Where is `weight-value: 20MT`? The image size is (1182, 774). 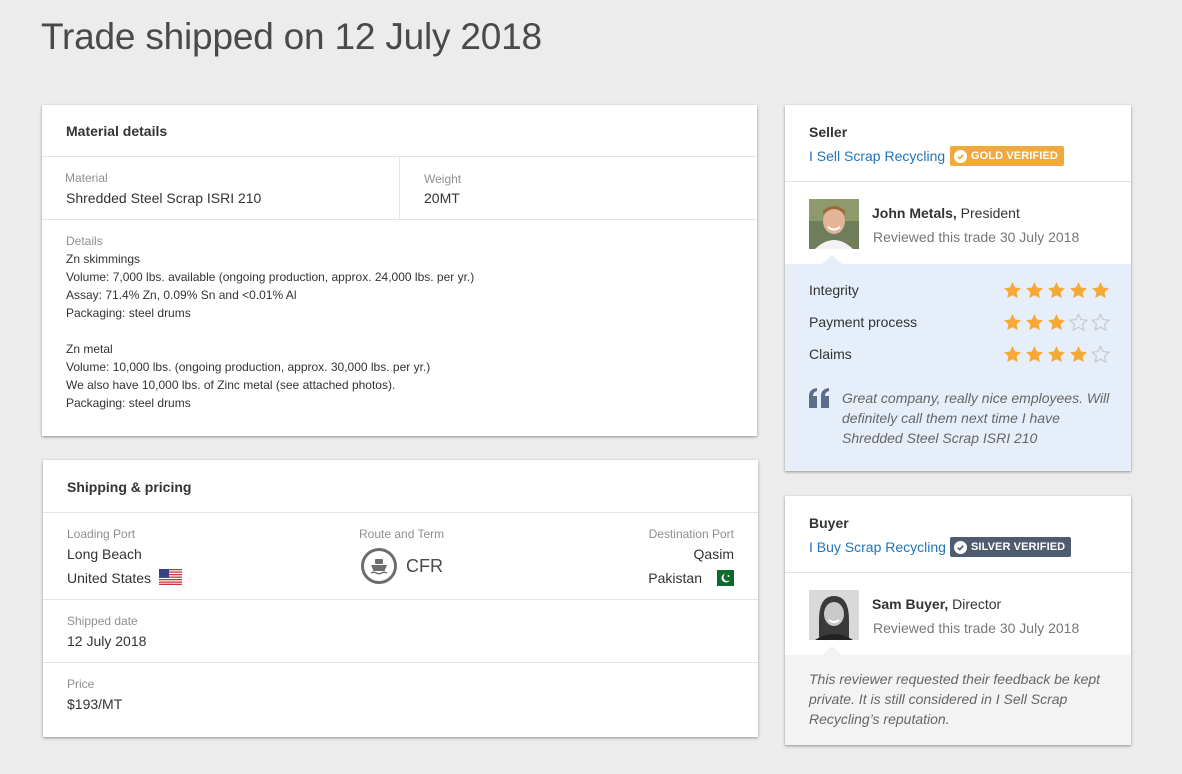 weight-value: 20MT is located at coordinates (442, 198).